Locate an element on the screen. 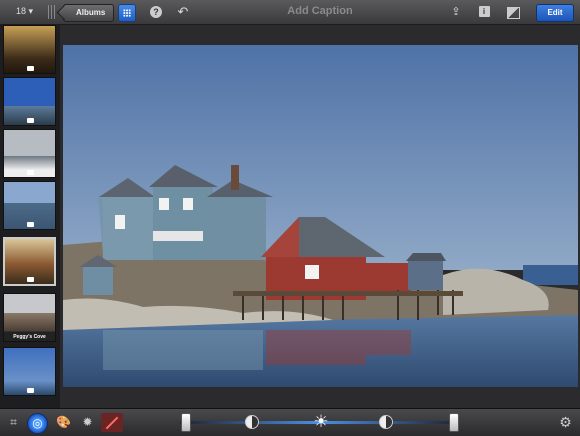 The height and width of the screenshot is (436, 580). effects-icon: ✹ is located at coordinates (87, 422).